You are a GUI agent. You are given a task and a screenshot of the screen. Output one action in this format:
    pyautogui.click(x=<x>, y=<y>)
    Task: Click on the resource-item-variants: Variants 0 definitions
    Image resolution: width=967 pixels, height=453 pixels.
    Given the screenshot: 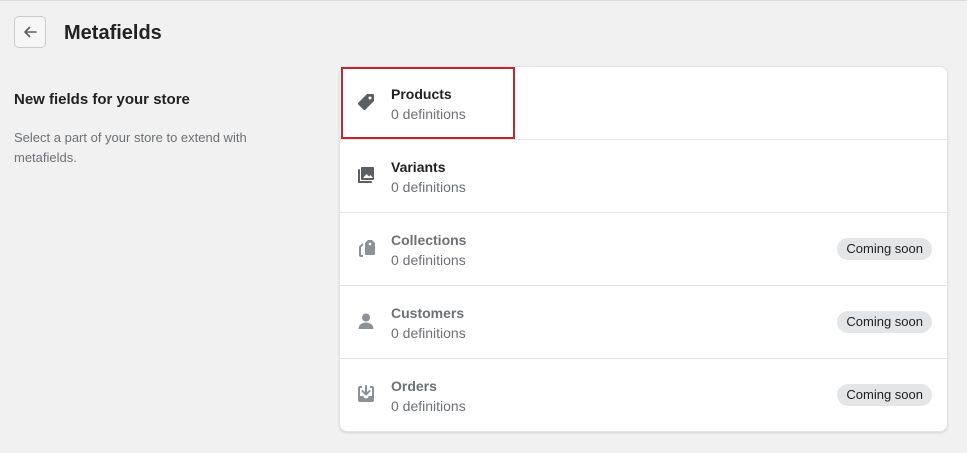 What is the action you would take?
    pyautogui.click(x=643, y=176)
    